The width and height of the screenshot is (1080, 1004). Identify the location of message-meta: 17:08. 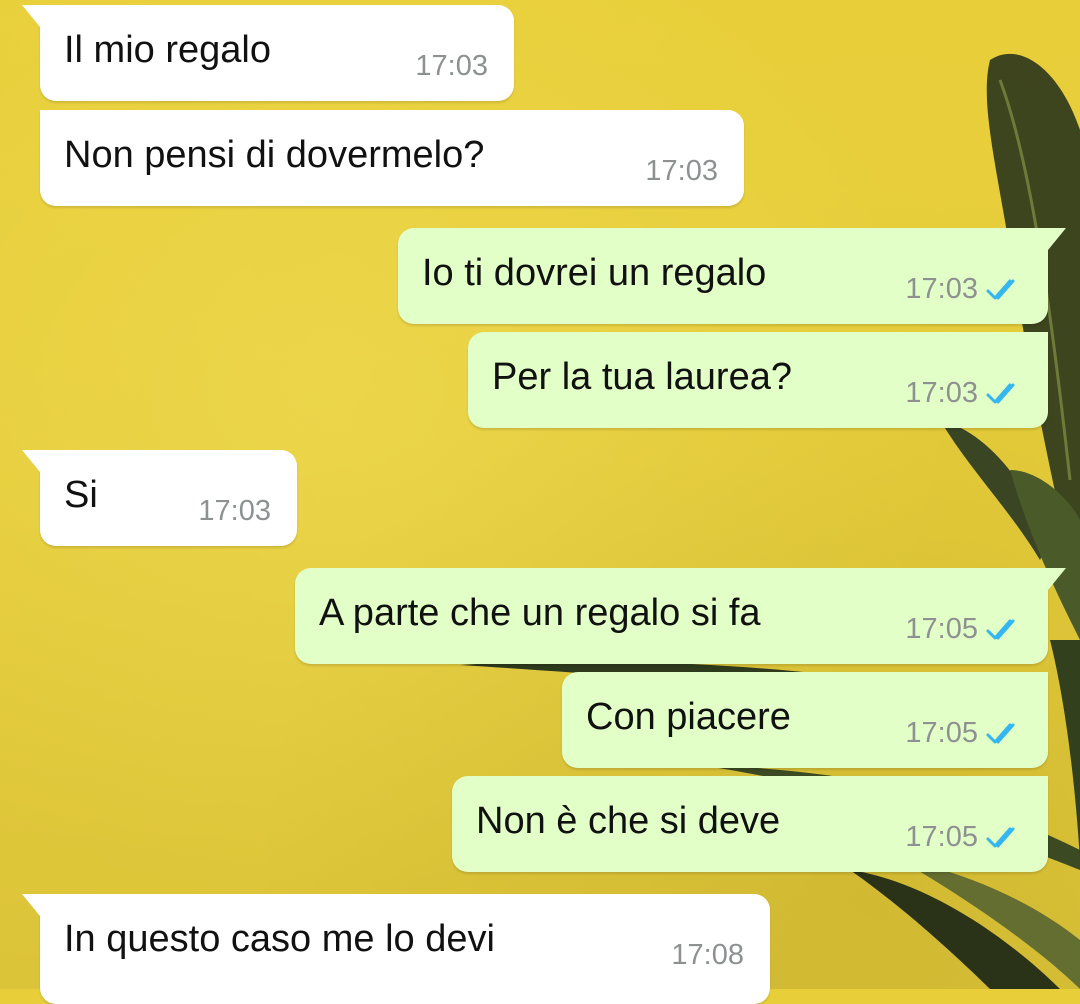
(707, 955).